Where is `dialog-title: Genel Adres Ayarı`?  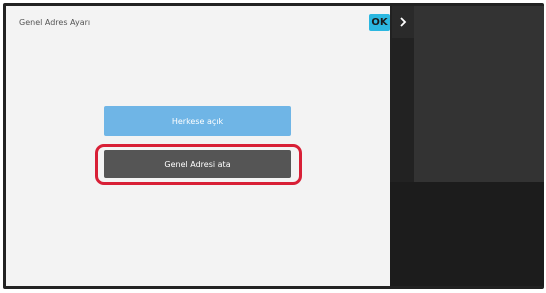
dialog-title: Genel Adres Ayarı is located at coordinates (55, 22).